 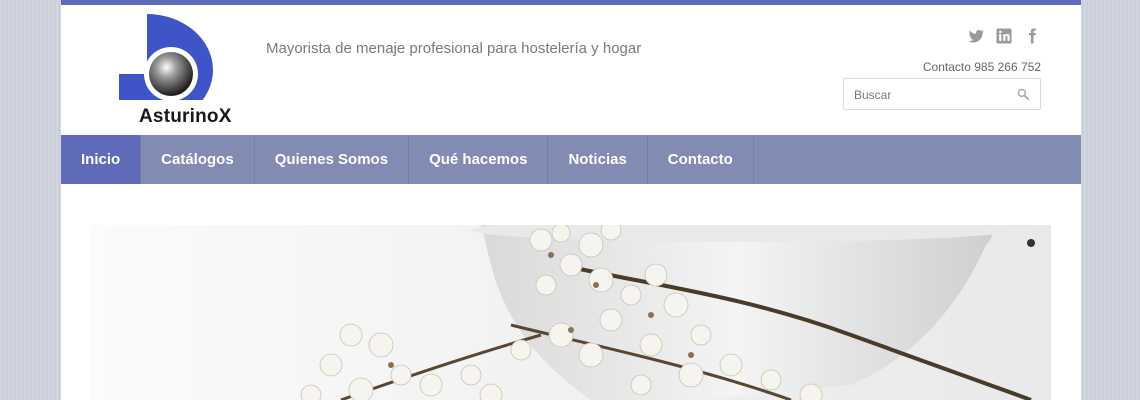 I want to click on twitter-icon, so click(x=976, y=36).